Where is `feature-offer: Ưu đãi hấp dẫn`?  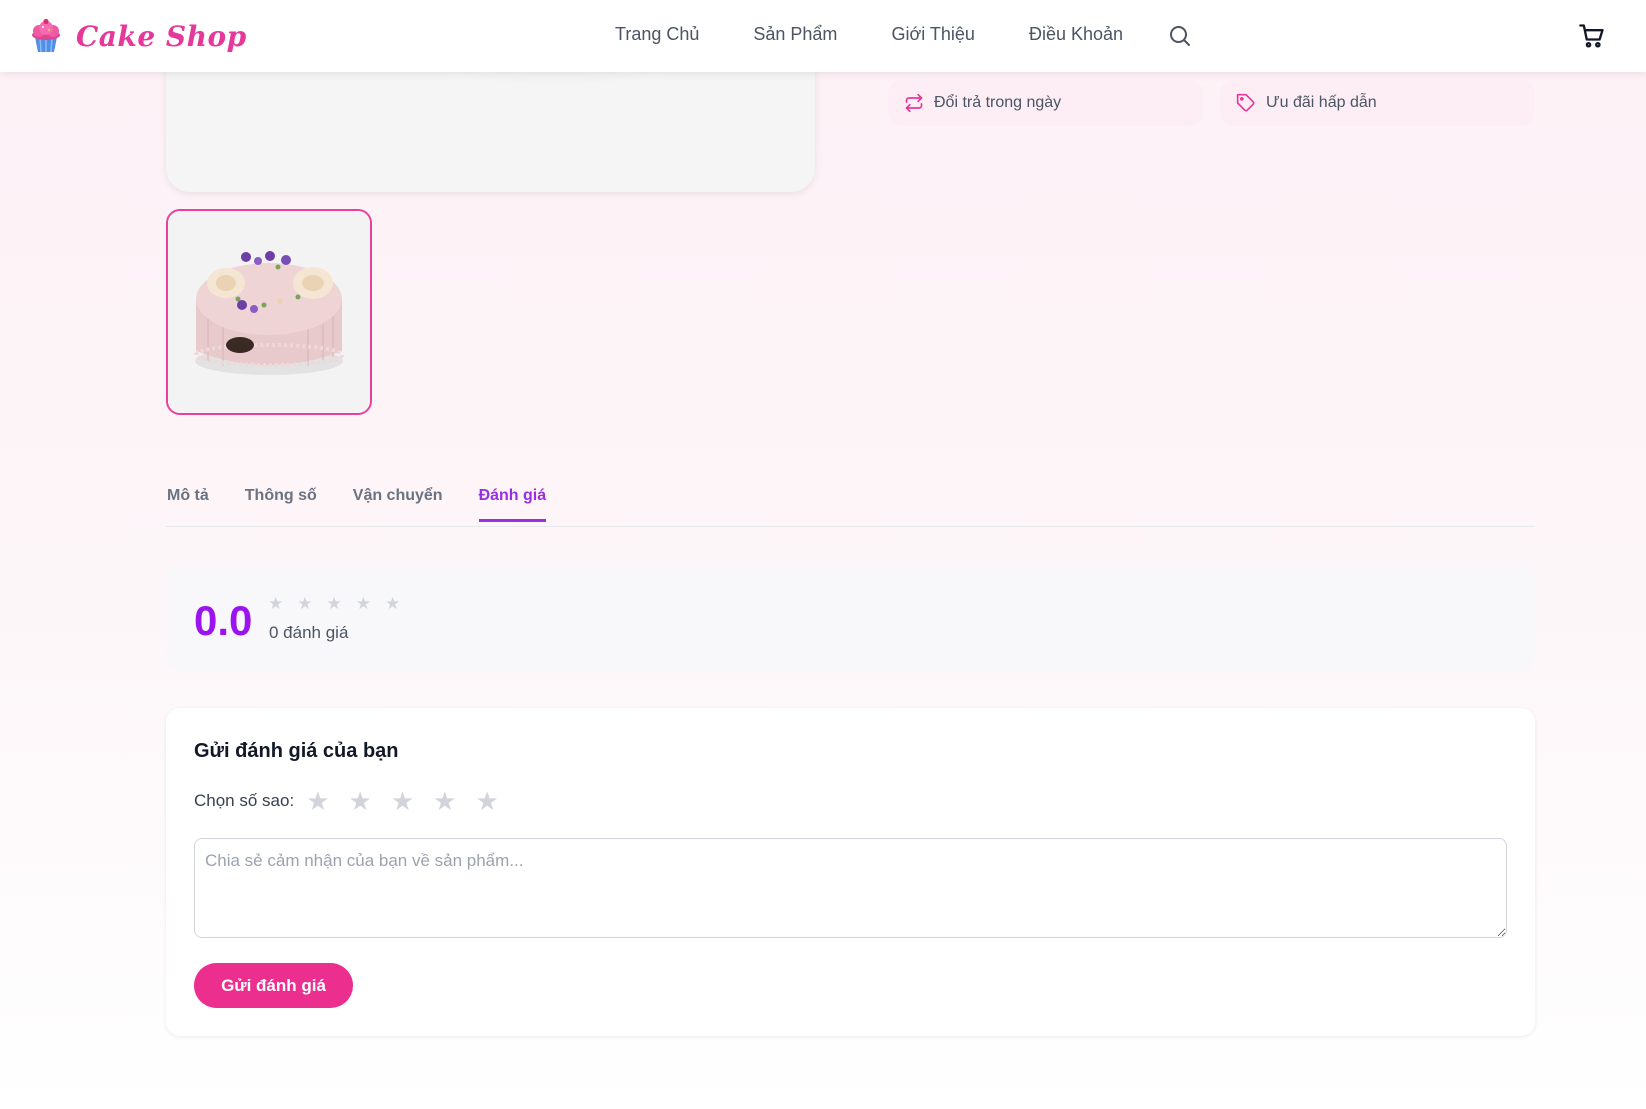
feature-offer: Ưu đãi hấp dẫn is located at coordinates (1377, 103).